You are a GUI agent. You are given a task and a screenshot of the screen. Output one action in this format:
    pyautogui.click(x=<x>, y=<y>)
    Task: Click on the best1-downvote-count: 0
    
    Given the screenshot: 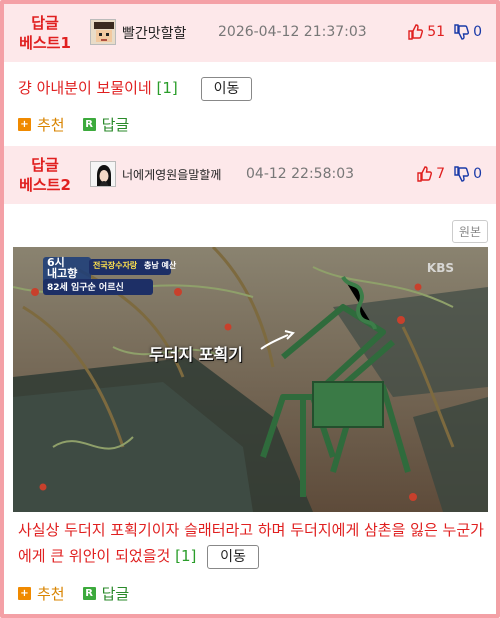 What is the action you would take?
    pyautogui.click(x=477, y=32)
    